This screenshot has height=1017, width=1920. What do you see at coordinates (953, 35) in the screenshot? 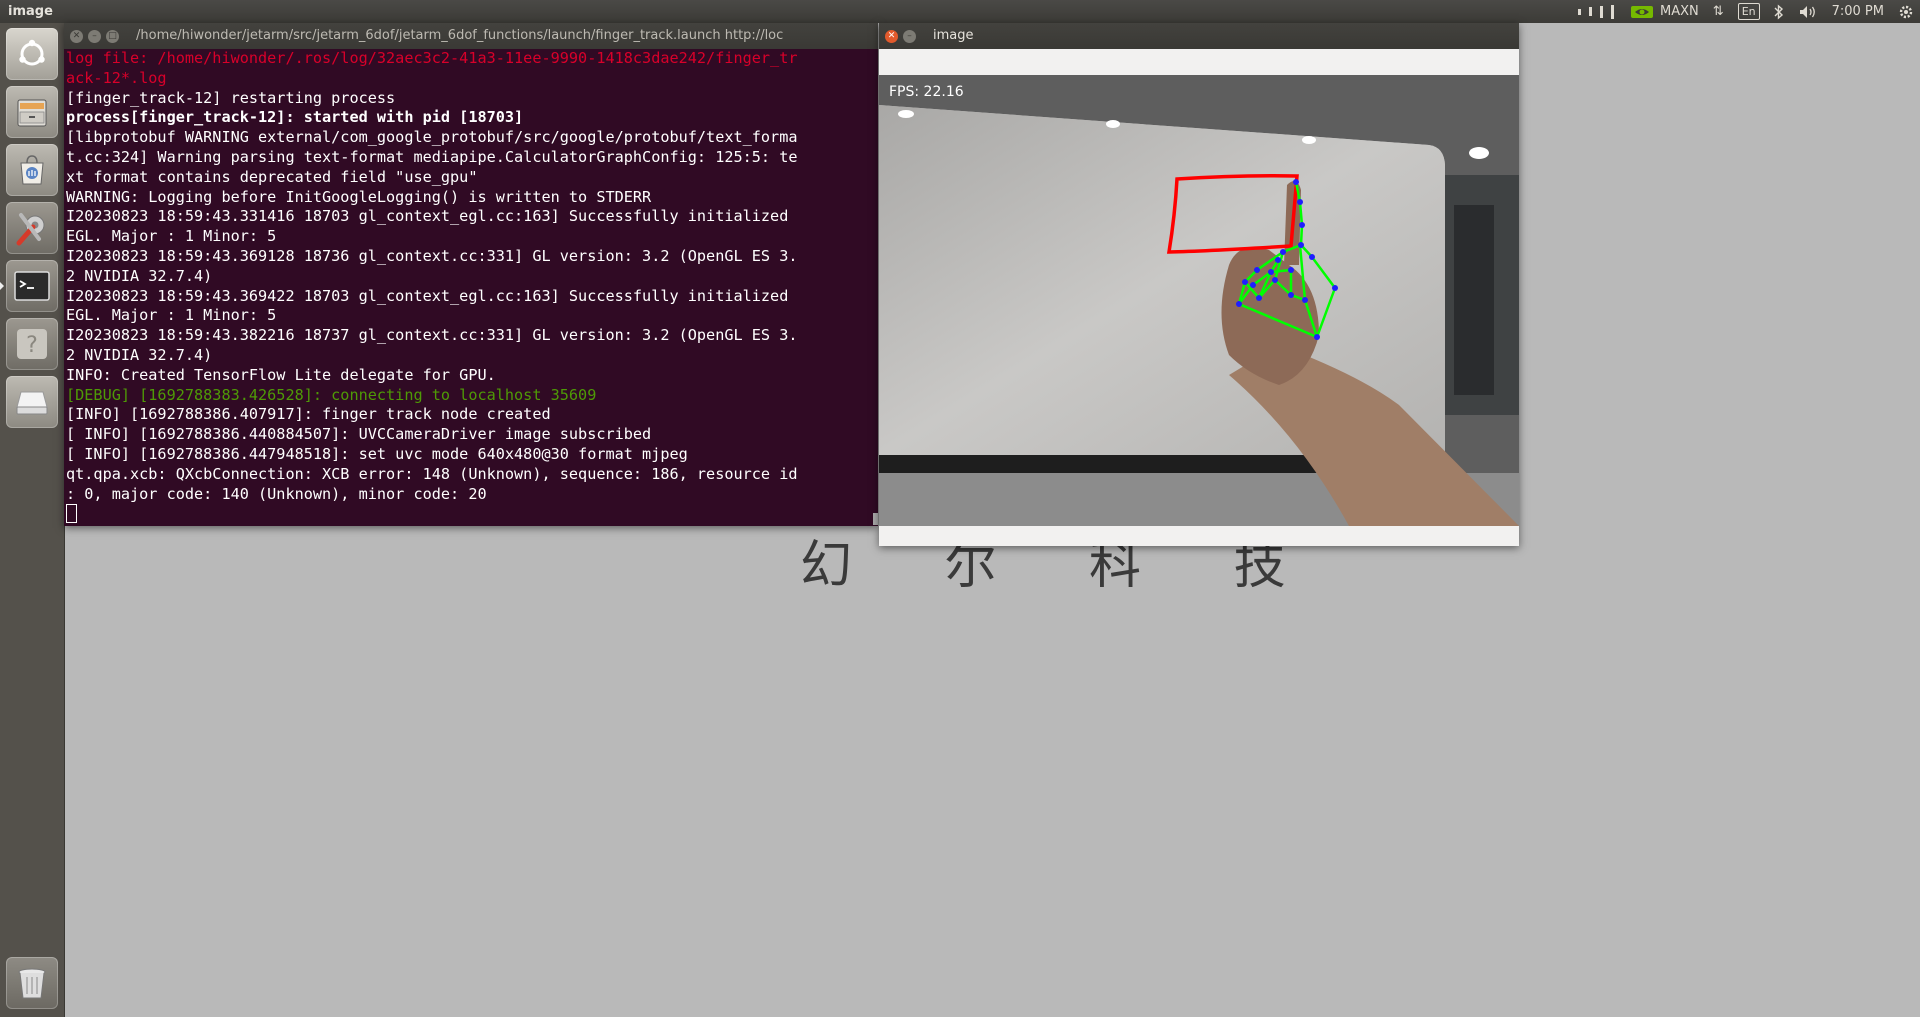
I see `image-window-title: image` at bounding box center [953, 35].